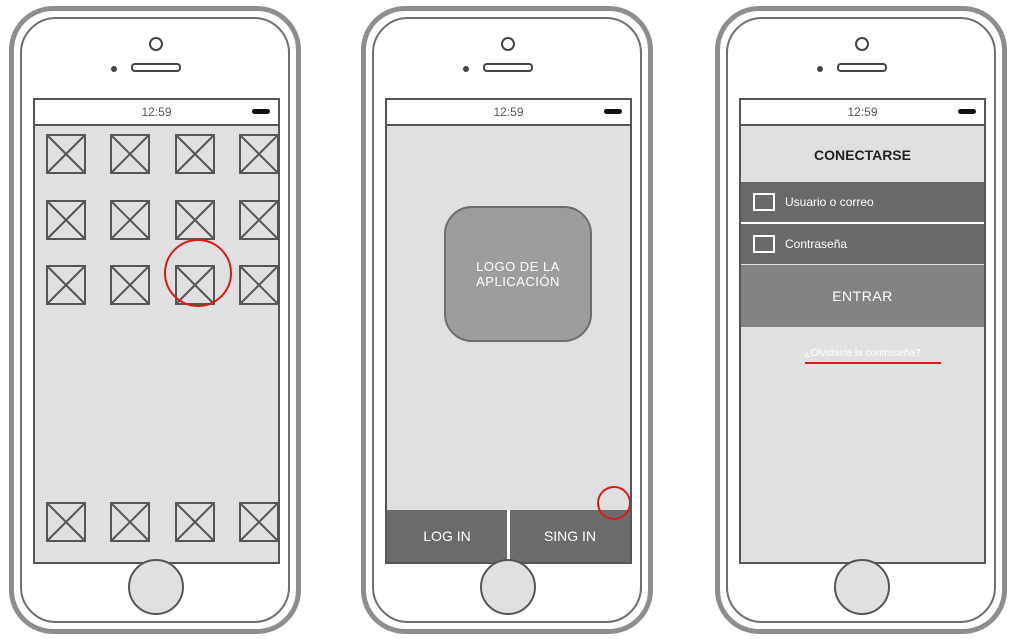  I want to click on forgot-link-underline, so click(873, 363).